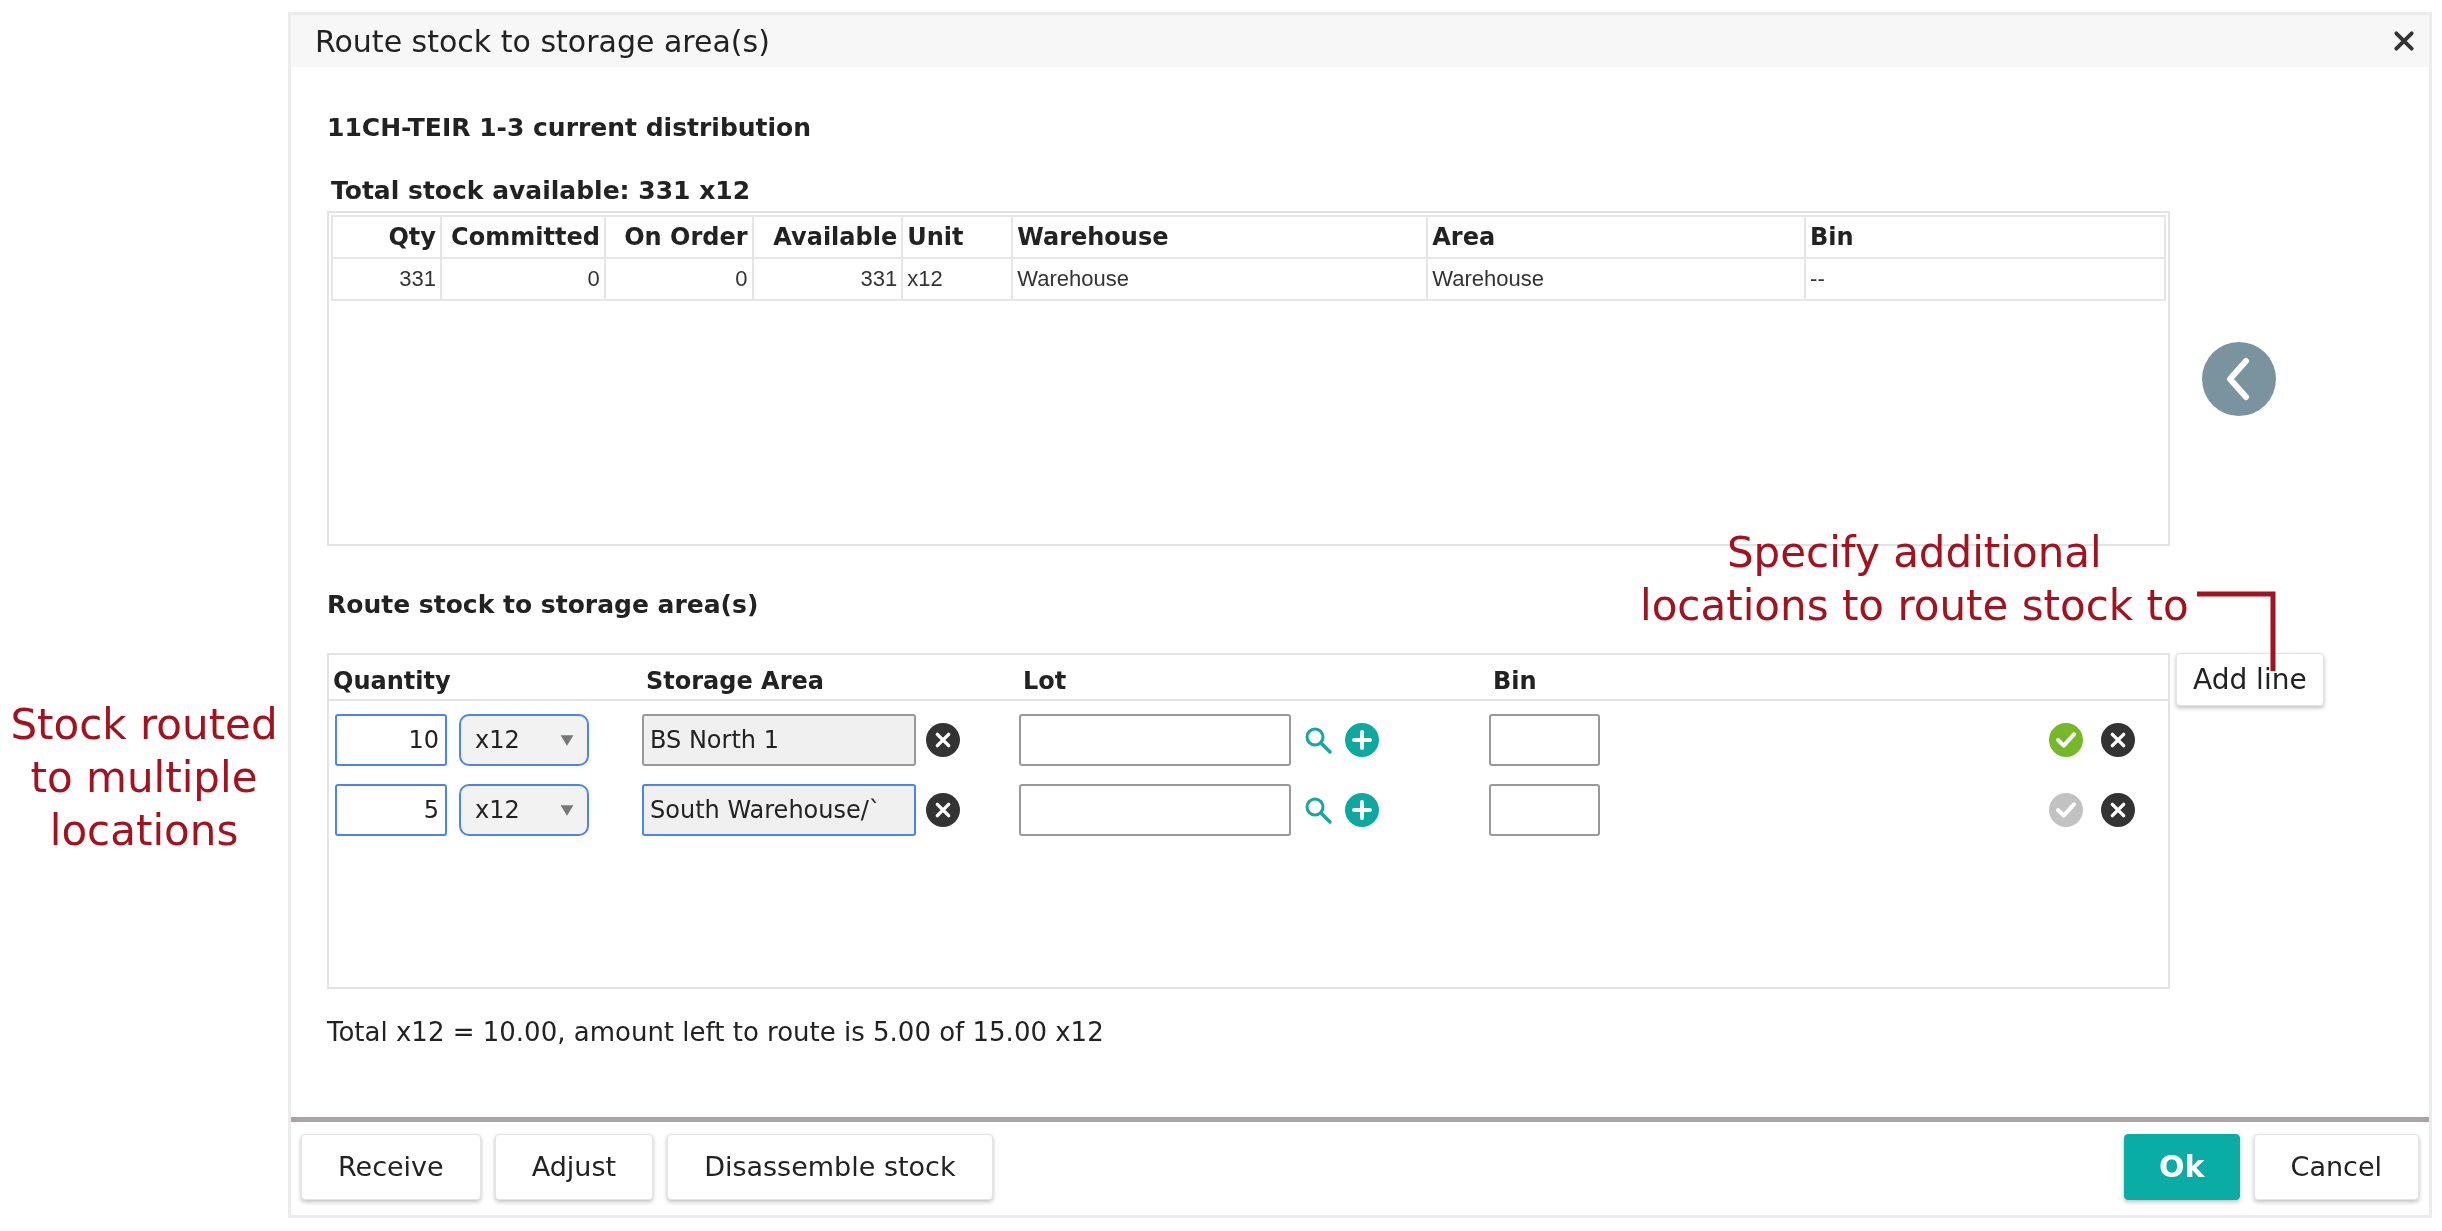 The width and height of the screenshot is (2442, 1231). Describe the element at coordinates (779, 740) in the screenshot. I see `storage-area-field: BS North 1` at that location.